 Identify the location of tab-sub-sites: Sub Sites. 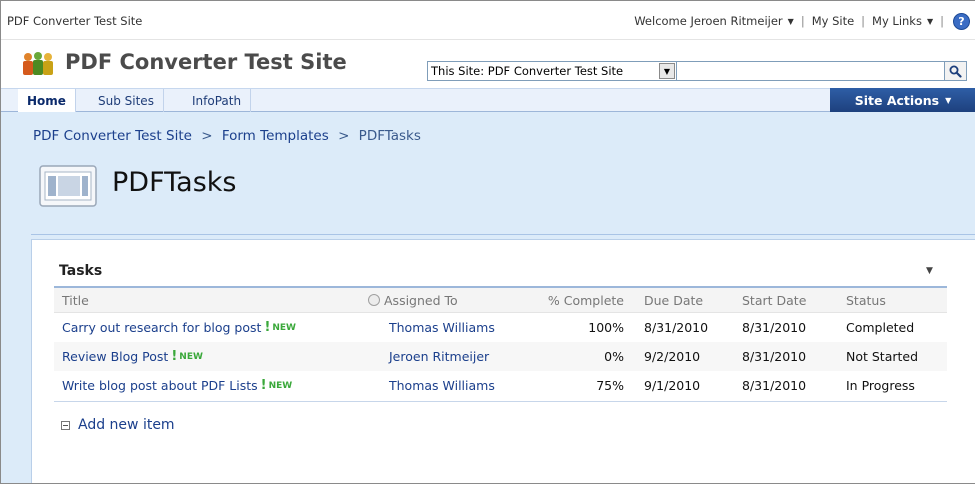
(126, 100).